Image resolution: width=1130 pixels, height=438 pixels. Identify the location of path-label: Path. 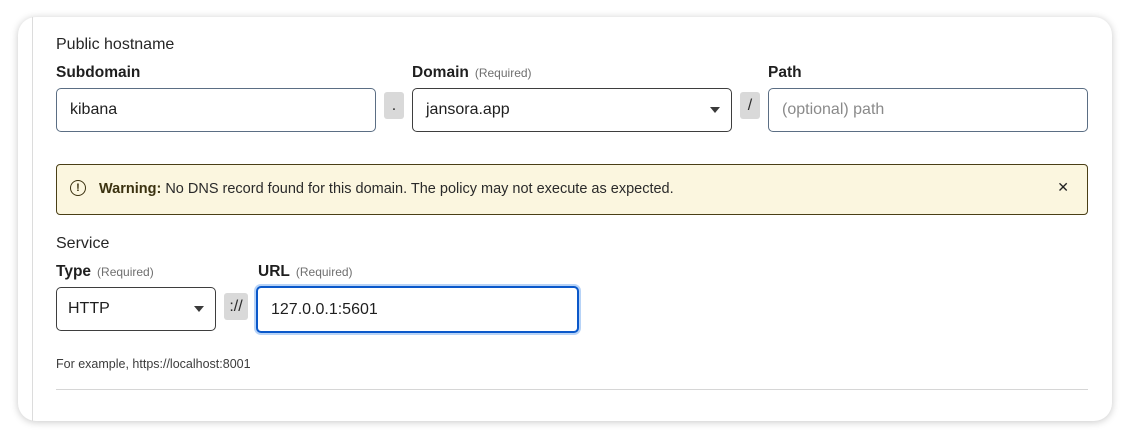
(785, 73).